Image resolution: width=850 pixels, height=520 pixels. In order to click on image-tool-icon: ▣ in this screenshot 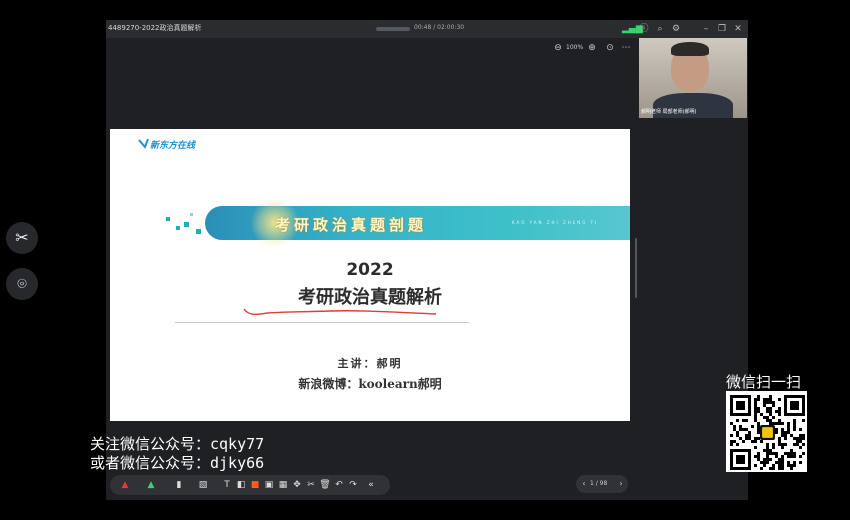, I will do `click(269, 485)`.